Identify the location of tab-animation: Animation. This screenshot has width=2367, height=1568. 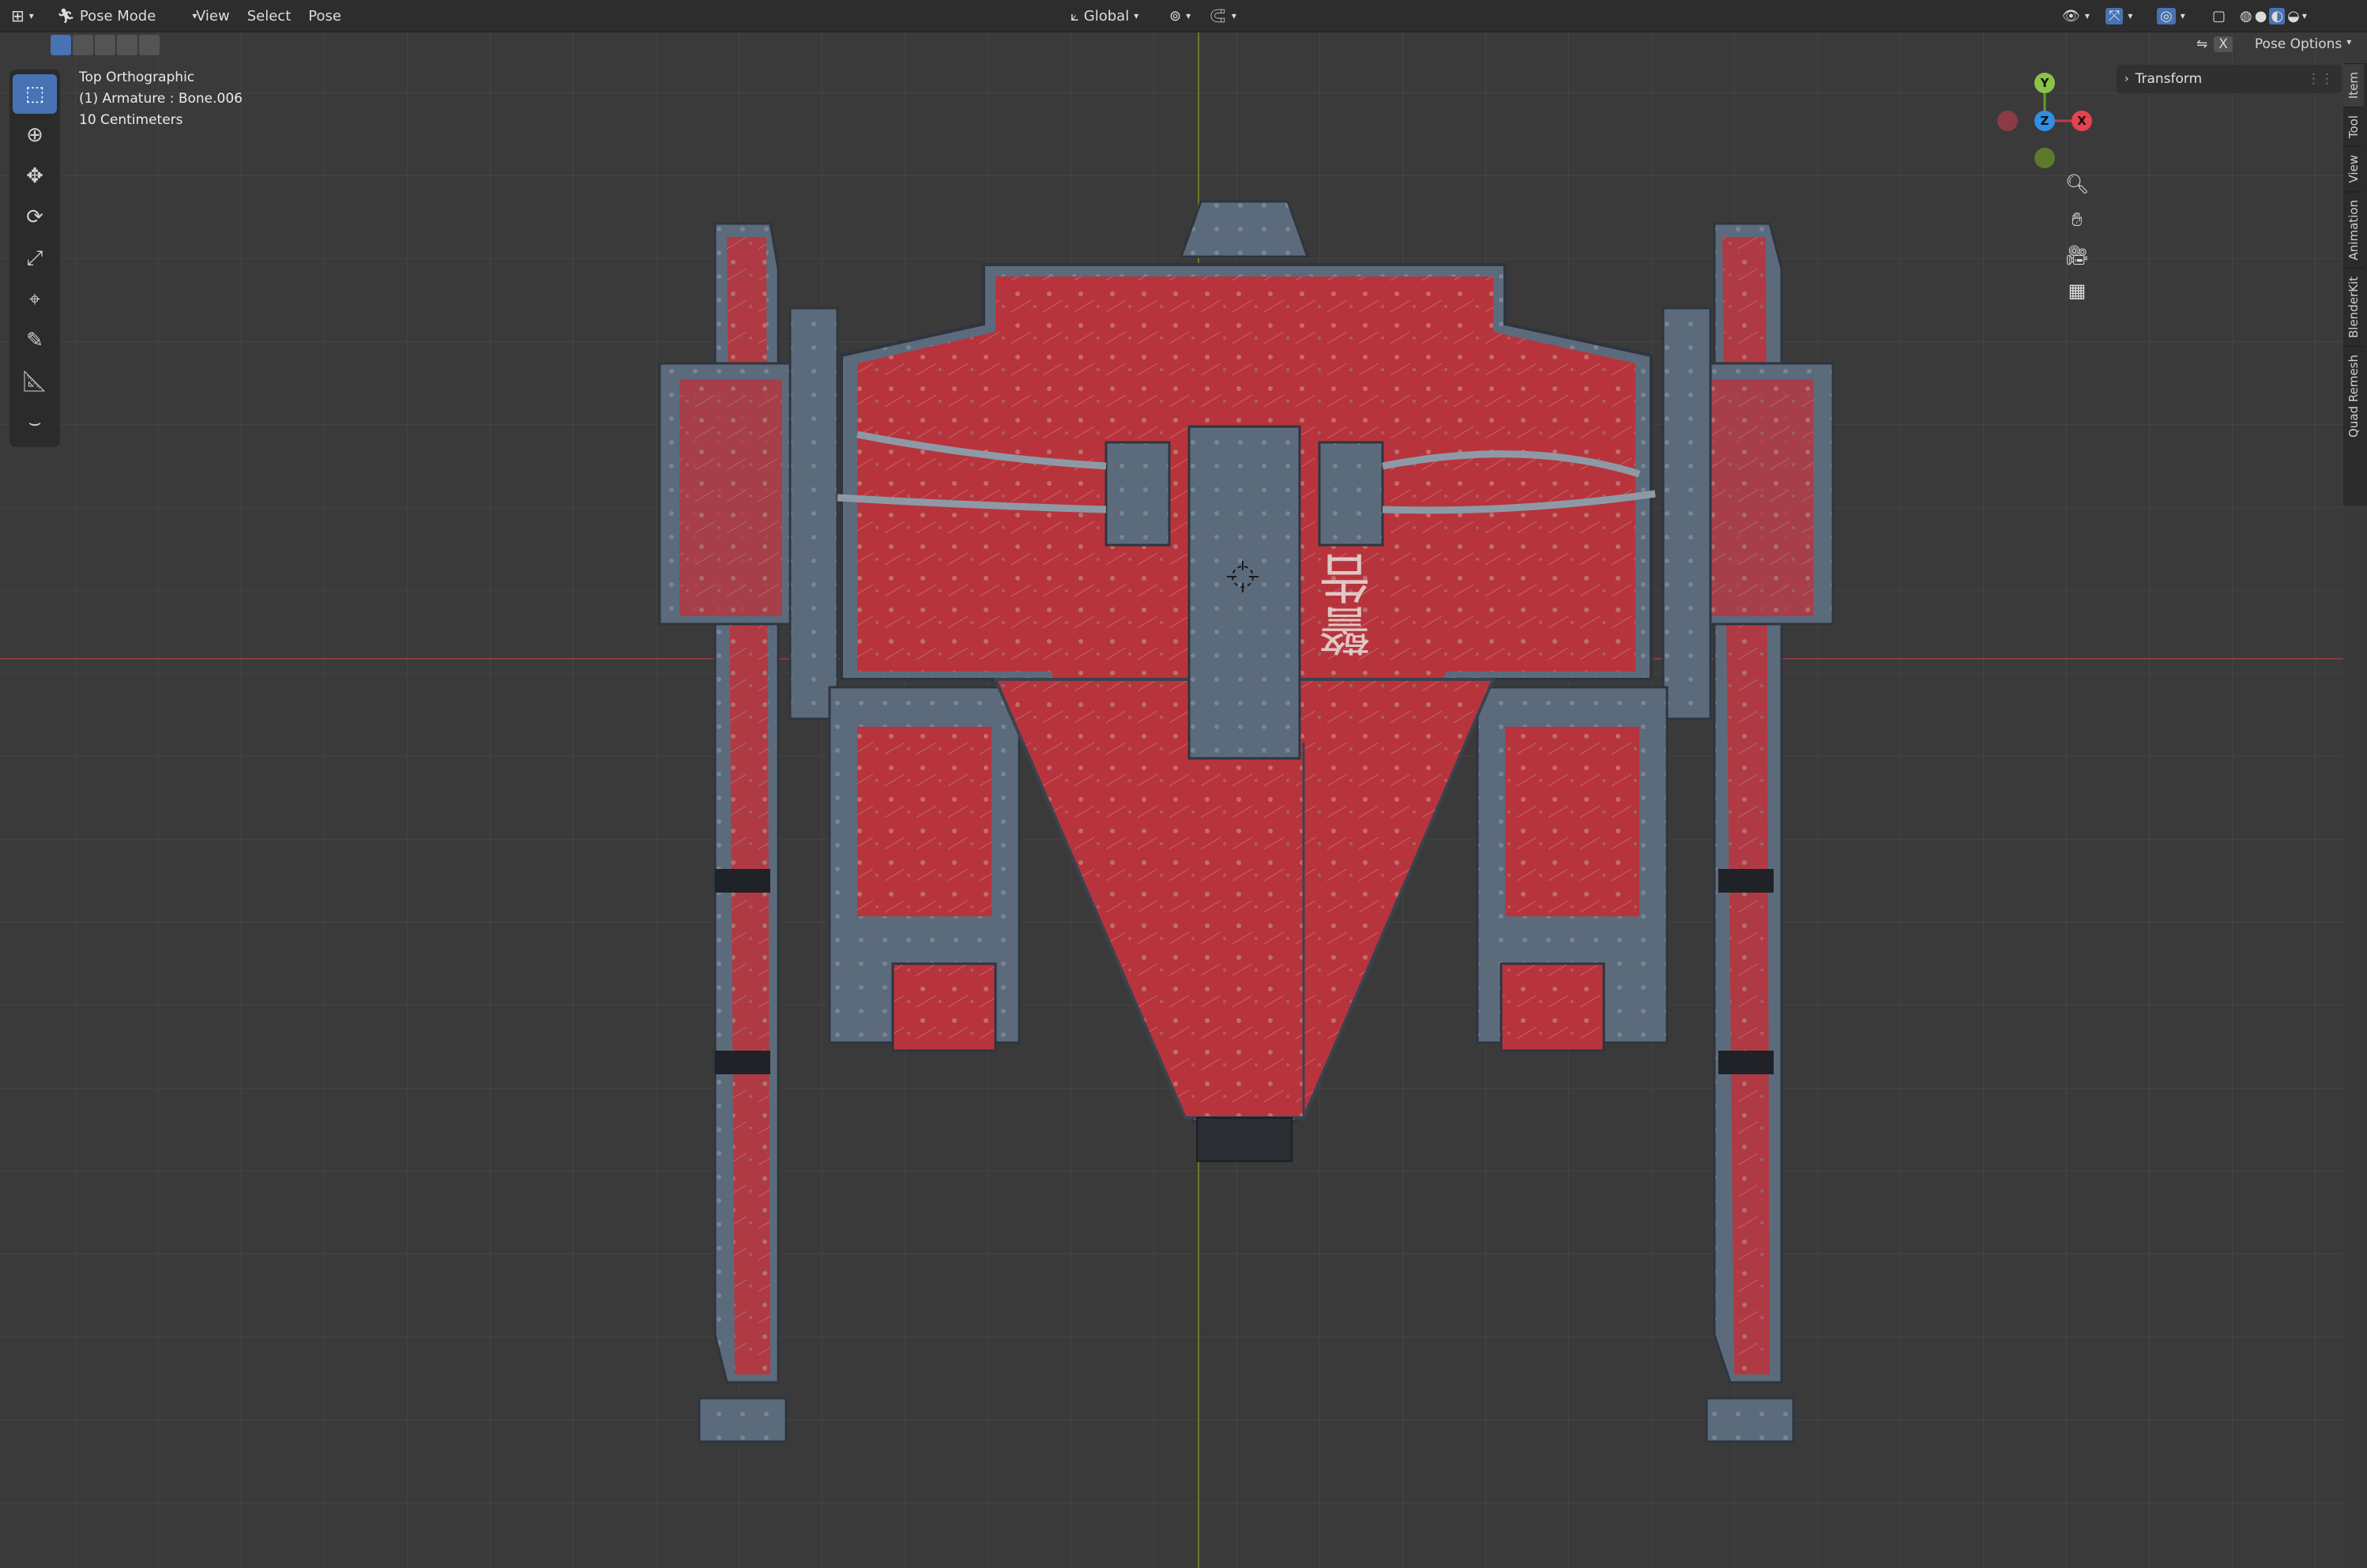
(2353, 229).